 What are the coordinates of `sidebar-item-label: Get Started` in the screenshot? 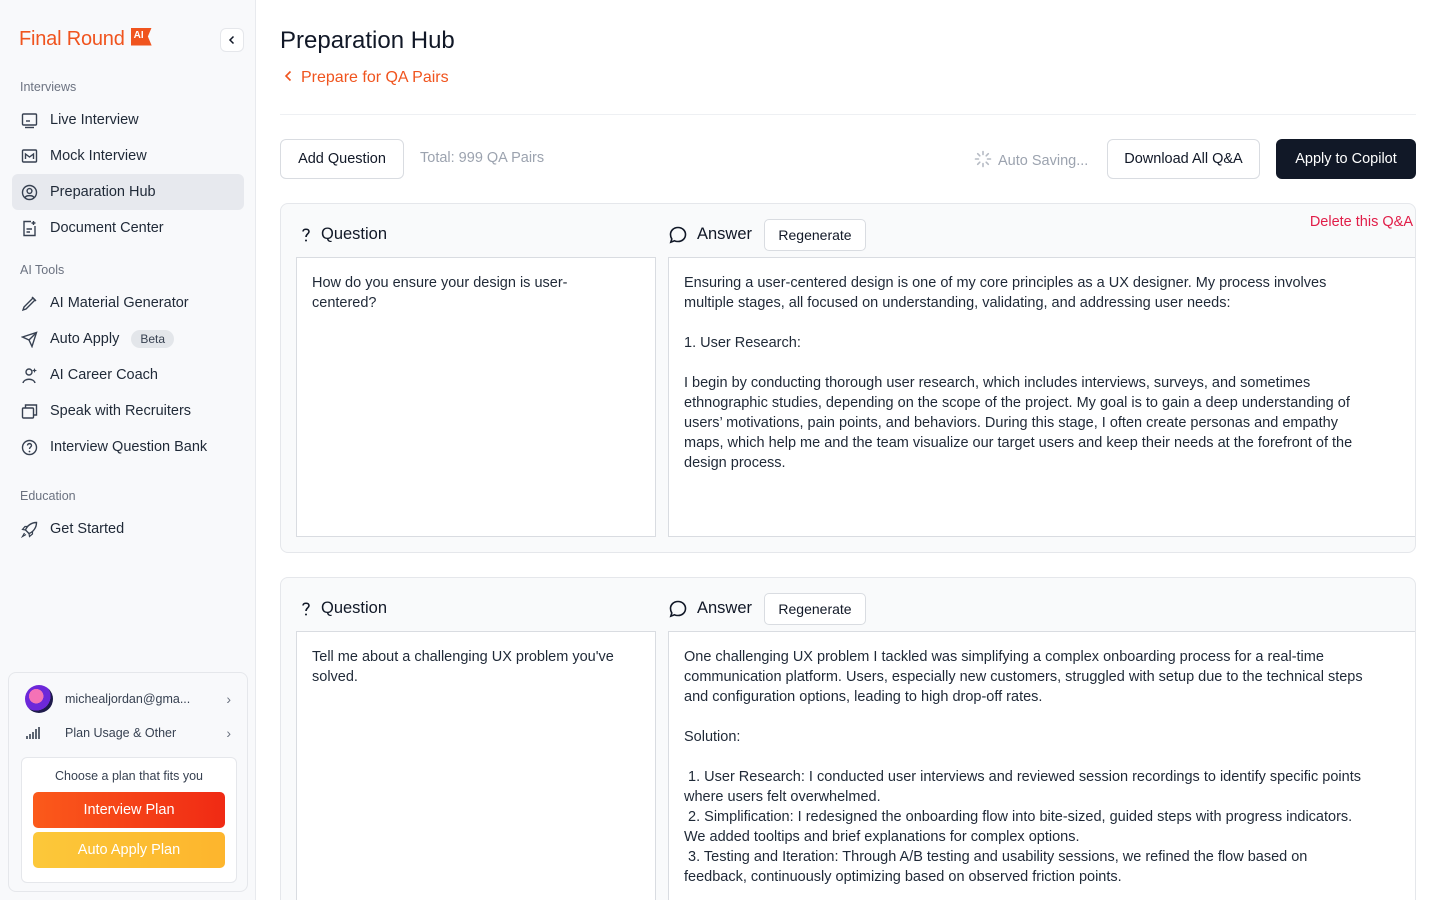 It's located at (87, 529).